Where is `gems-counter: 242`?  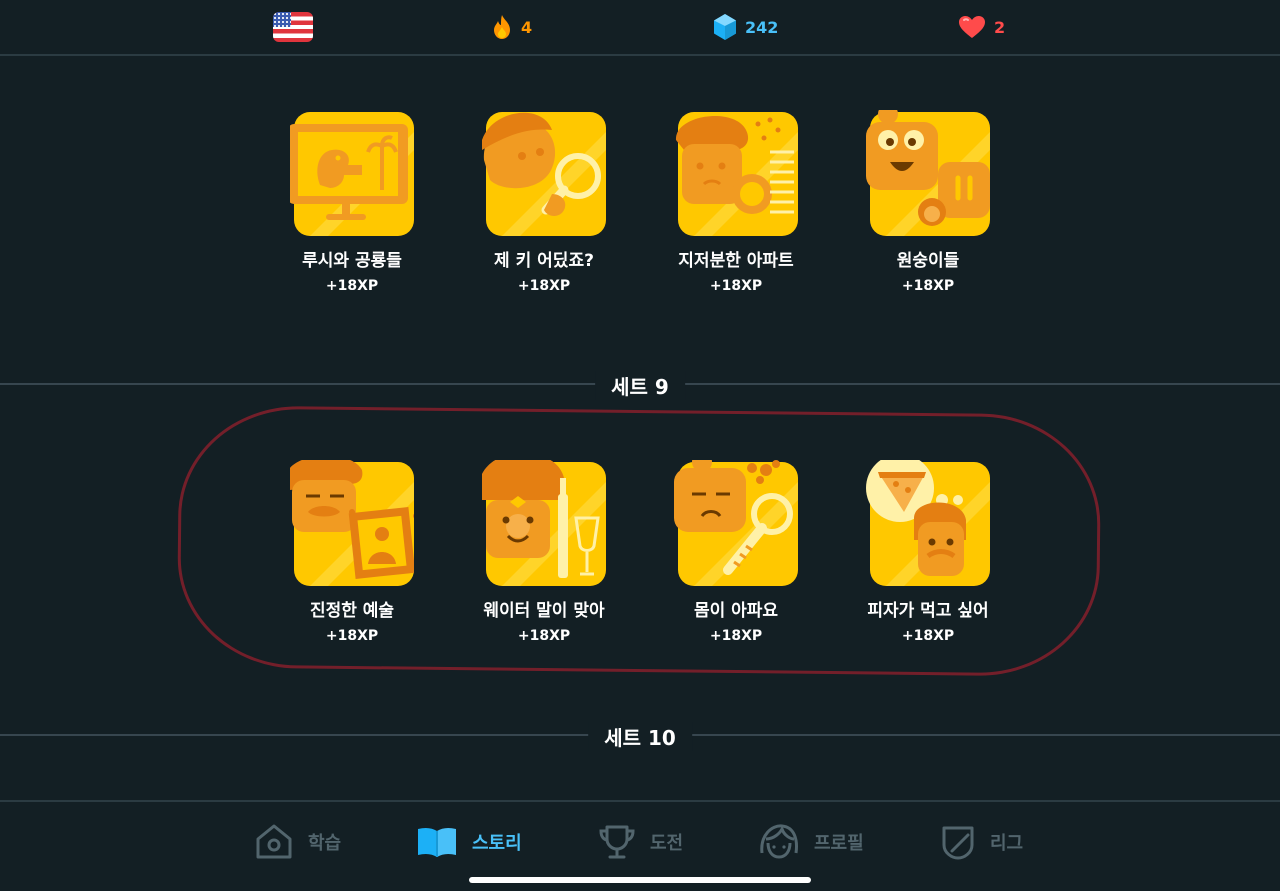 gems-counter: 242 is located at coordinates (745, 27).